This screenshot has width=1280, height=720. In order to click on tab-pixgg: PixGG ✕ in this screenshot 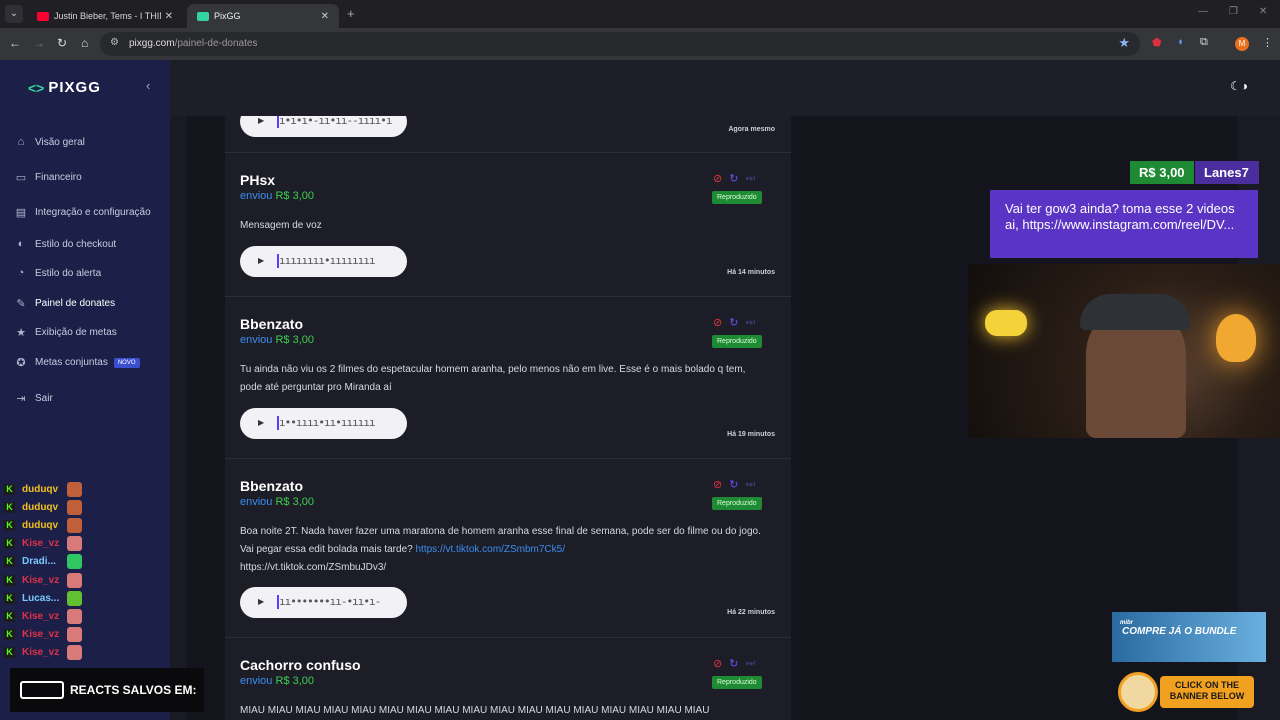, I will do `click(263, 16)`.